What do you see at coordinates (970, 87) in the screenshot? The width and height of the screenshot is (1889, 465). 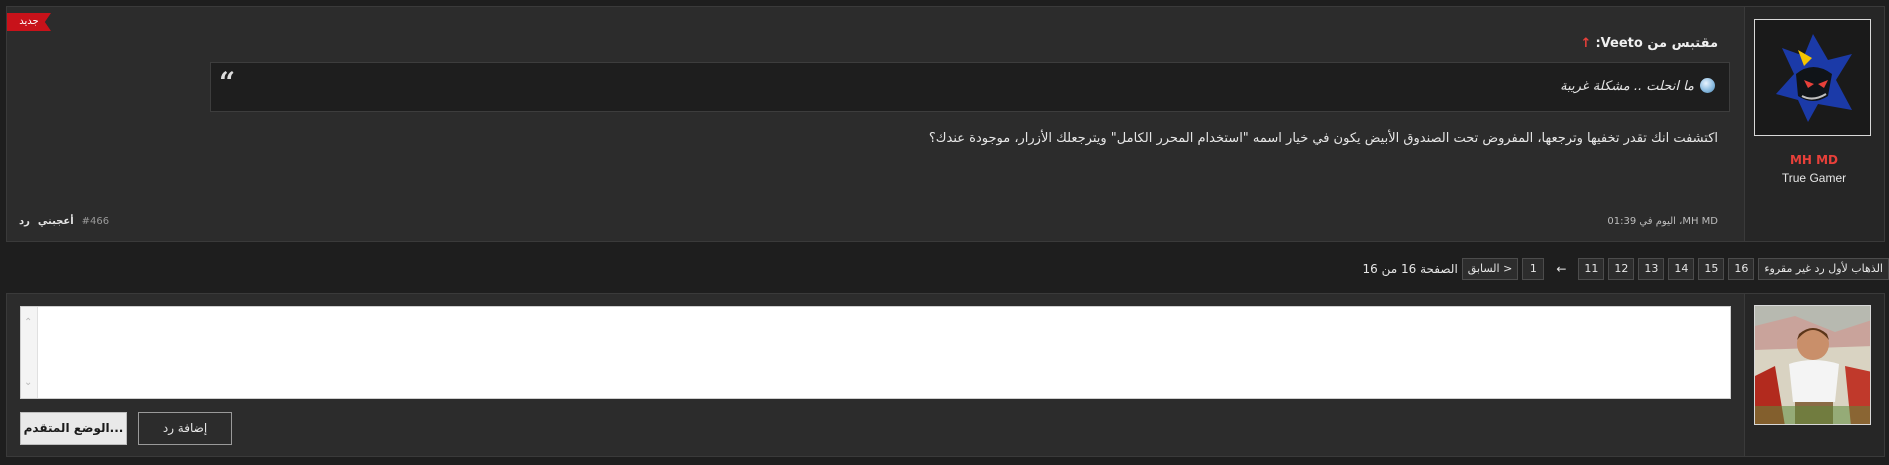 I see `quote-block: “ ما انحلت .. مشكلة غريبة` at bounding box center [970, 87].